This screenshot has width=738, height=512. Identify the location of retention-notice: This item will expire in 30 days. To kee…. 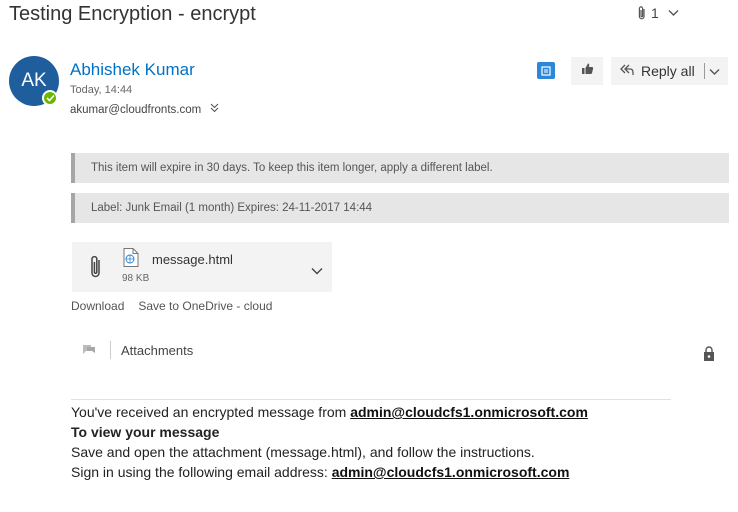
(400, 168).